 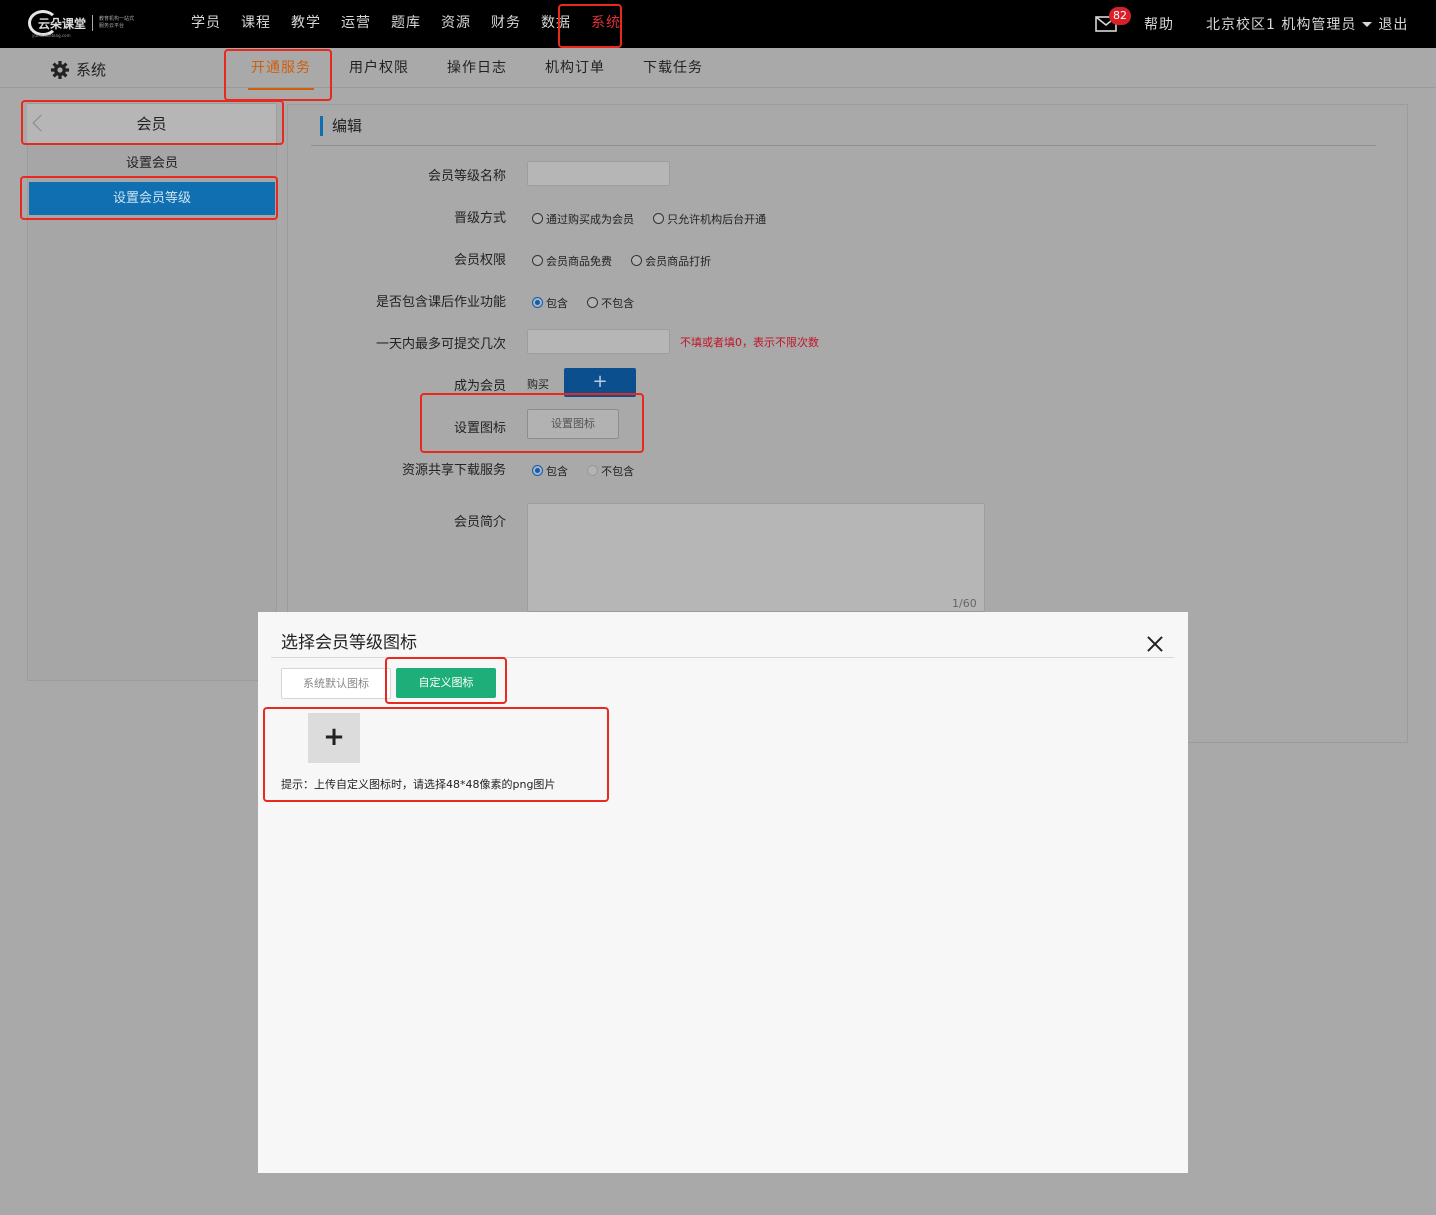 I want to click on tab-download-tasks: 下载任务, so click(x=673, y=68).